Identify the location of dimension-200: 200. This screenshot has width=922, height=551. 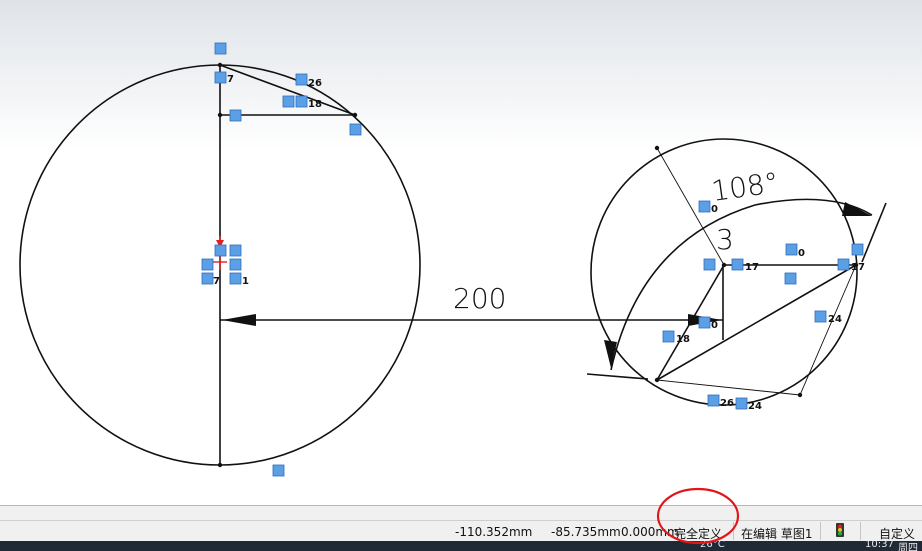
(472, 302).